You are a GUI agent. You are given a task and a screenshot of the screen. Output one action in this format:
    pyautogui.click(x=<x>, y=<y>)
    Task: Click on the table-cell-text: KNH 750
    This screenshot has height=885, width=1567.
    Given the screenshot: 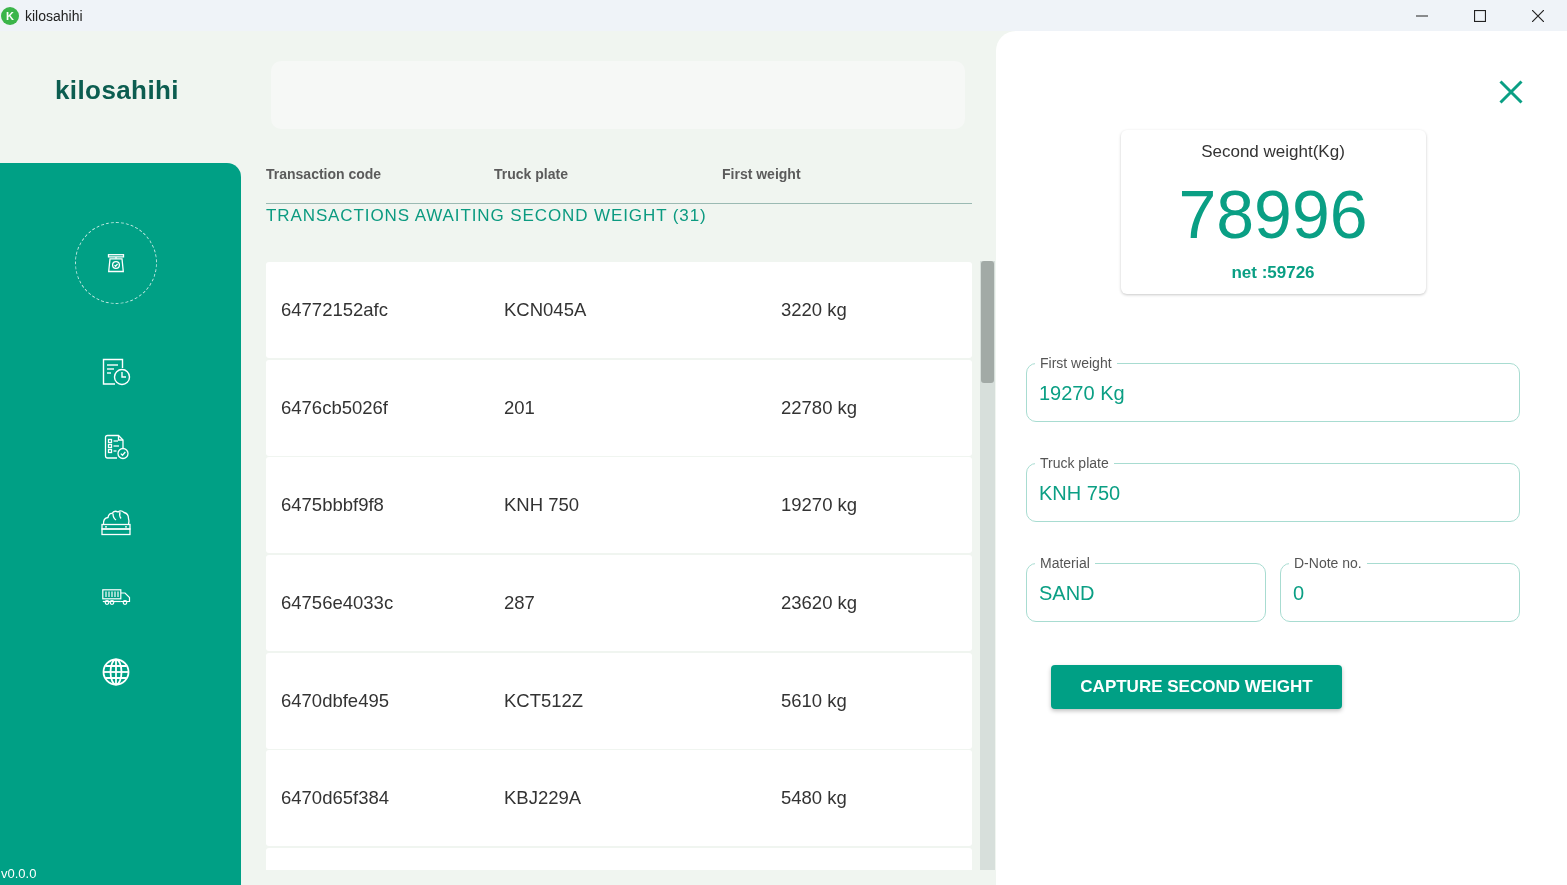 What is the action you would take?
    pyautogui.click(x=542, y=505)
    